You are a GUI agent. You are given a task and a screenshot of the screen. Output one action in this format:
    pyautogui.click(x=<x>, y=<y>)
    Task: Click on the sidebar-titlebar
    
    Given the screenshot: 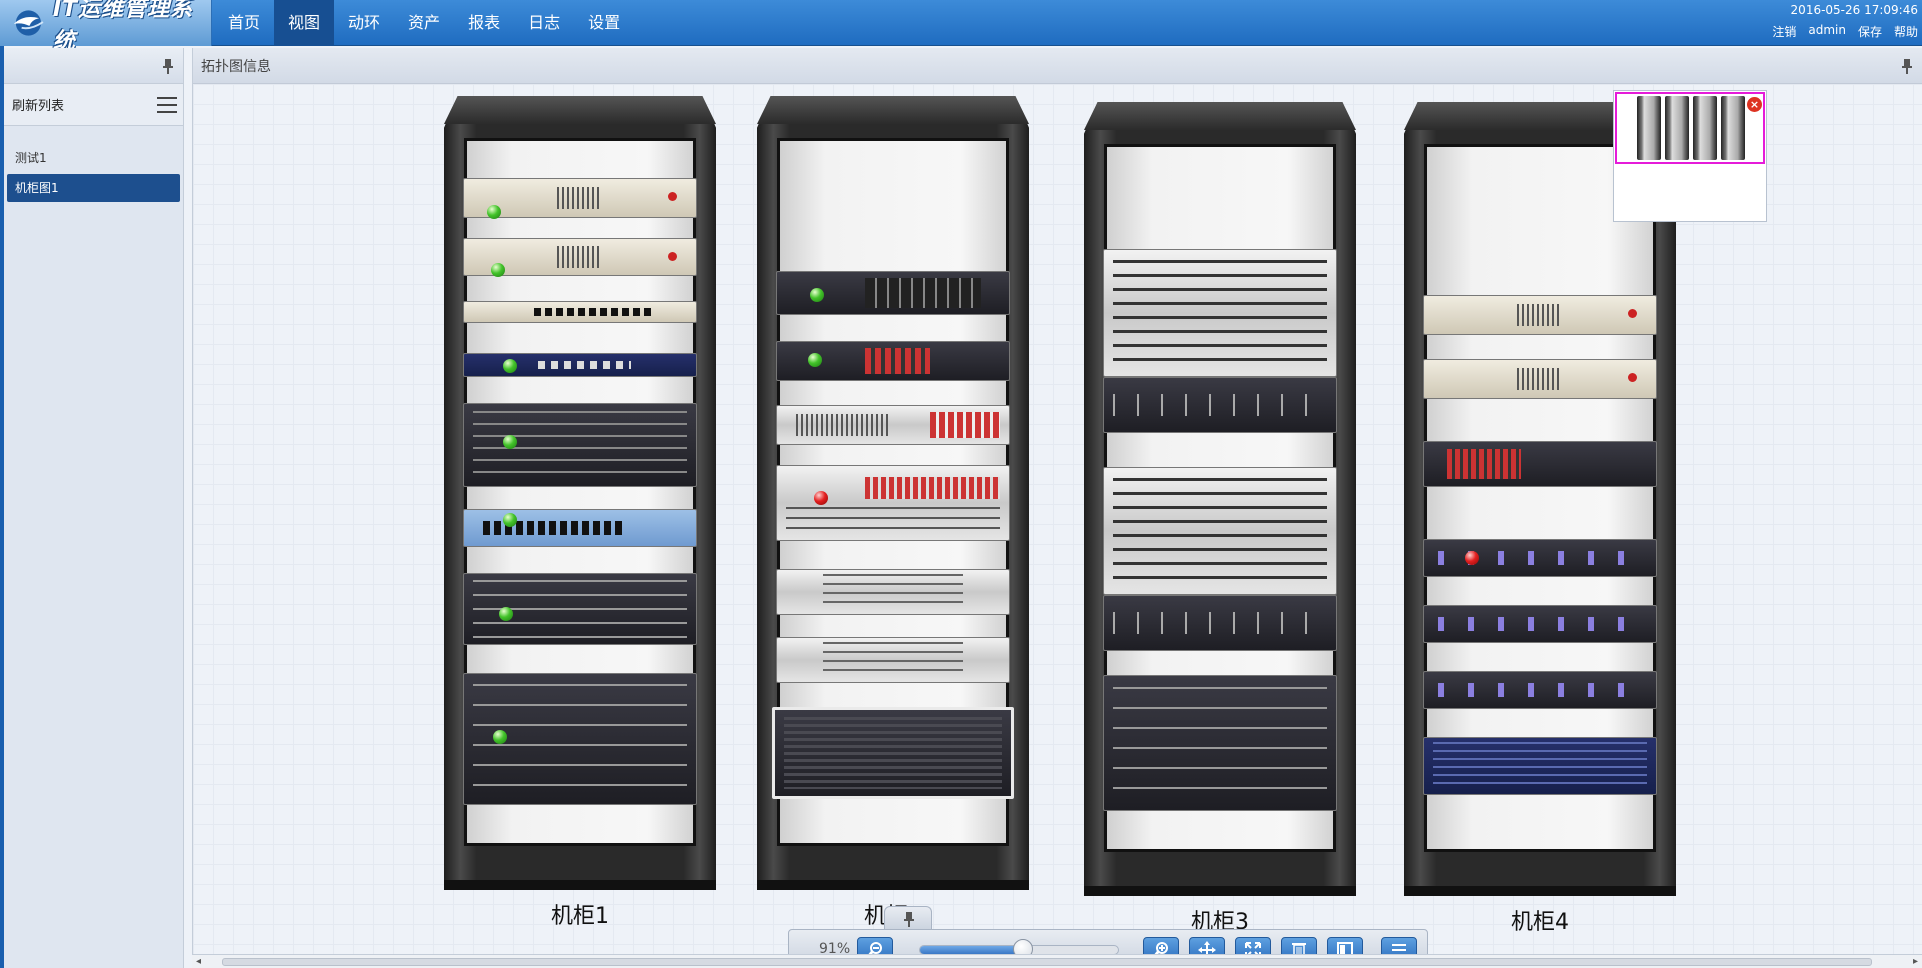 What is the action you would take?
    pyautogui.click(x=93, y=66)
    